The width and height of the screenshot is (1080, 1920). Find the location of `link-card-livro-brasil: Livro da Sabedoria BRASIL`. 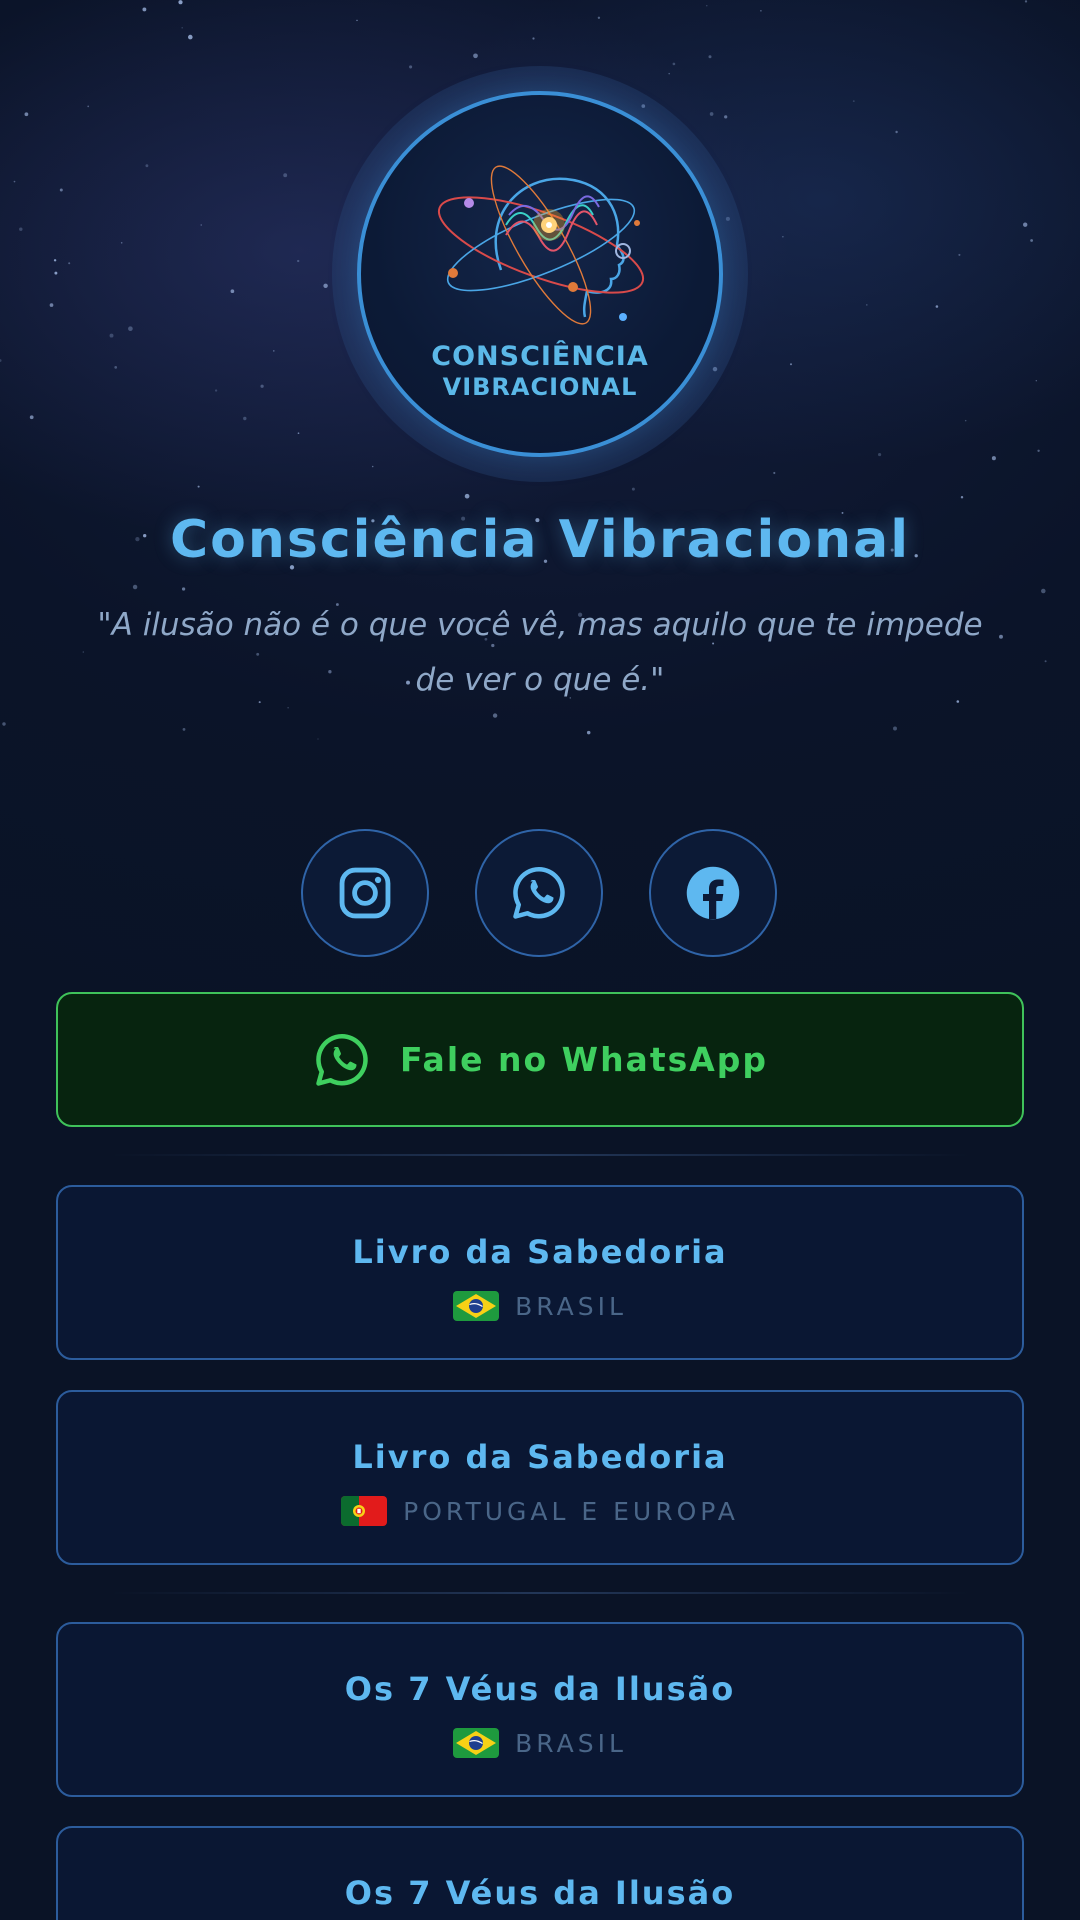

link-card-livro-brasil: Livro da Sabedoria BRASIL is located at coordinates (540, 1272).